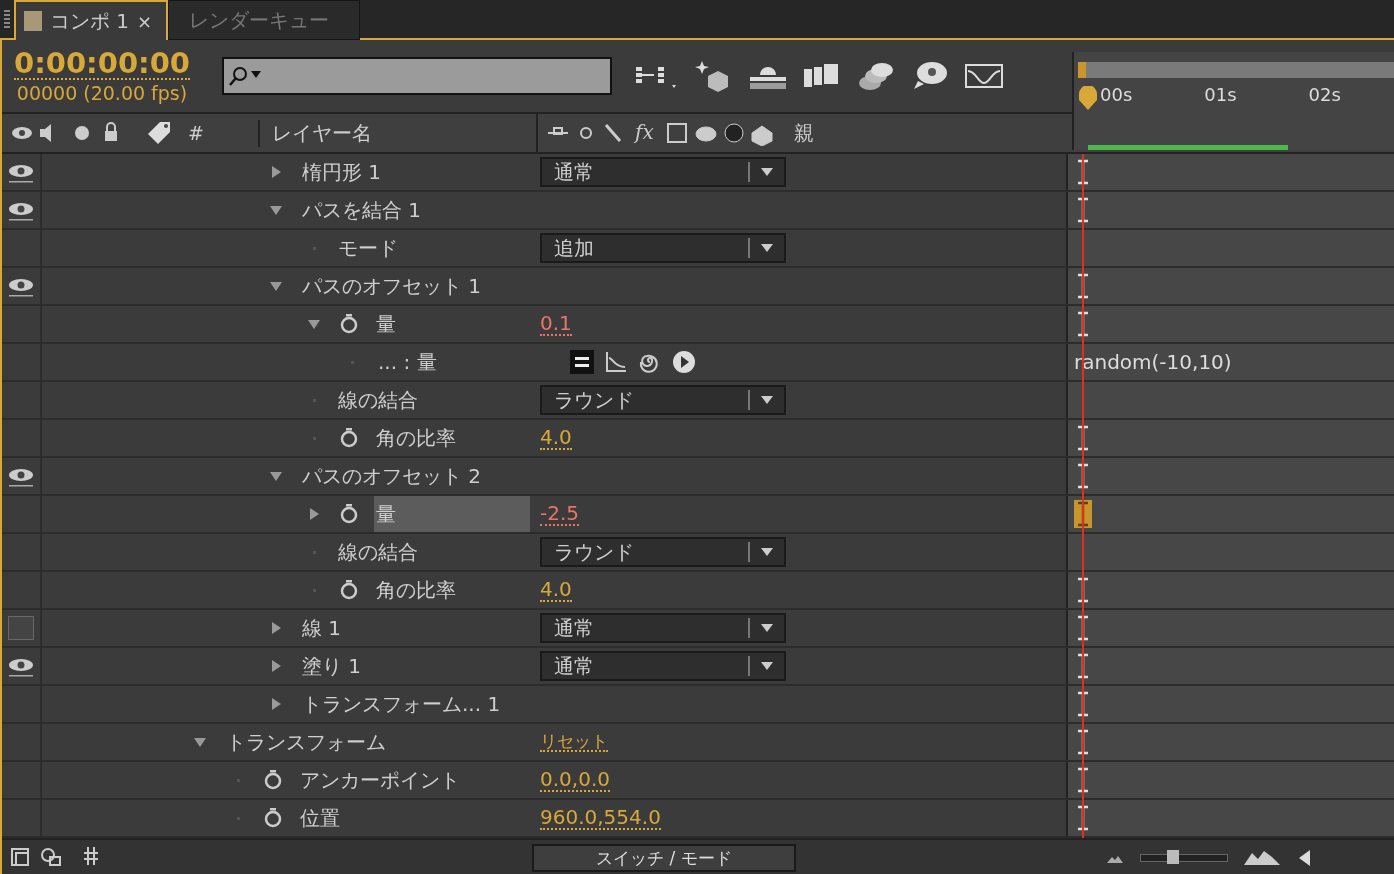  What do you see at coordinates (395, 286) in the screenshot?
I see `property-name: パスのオフセット 1` at bounding box center [395, 286].